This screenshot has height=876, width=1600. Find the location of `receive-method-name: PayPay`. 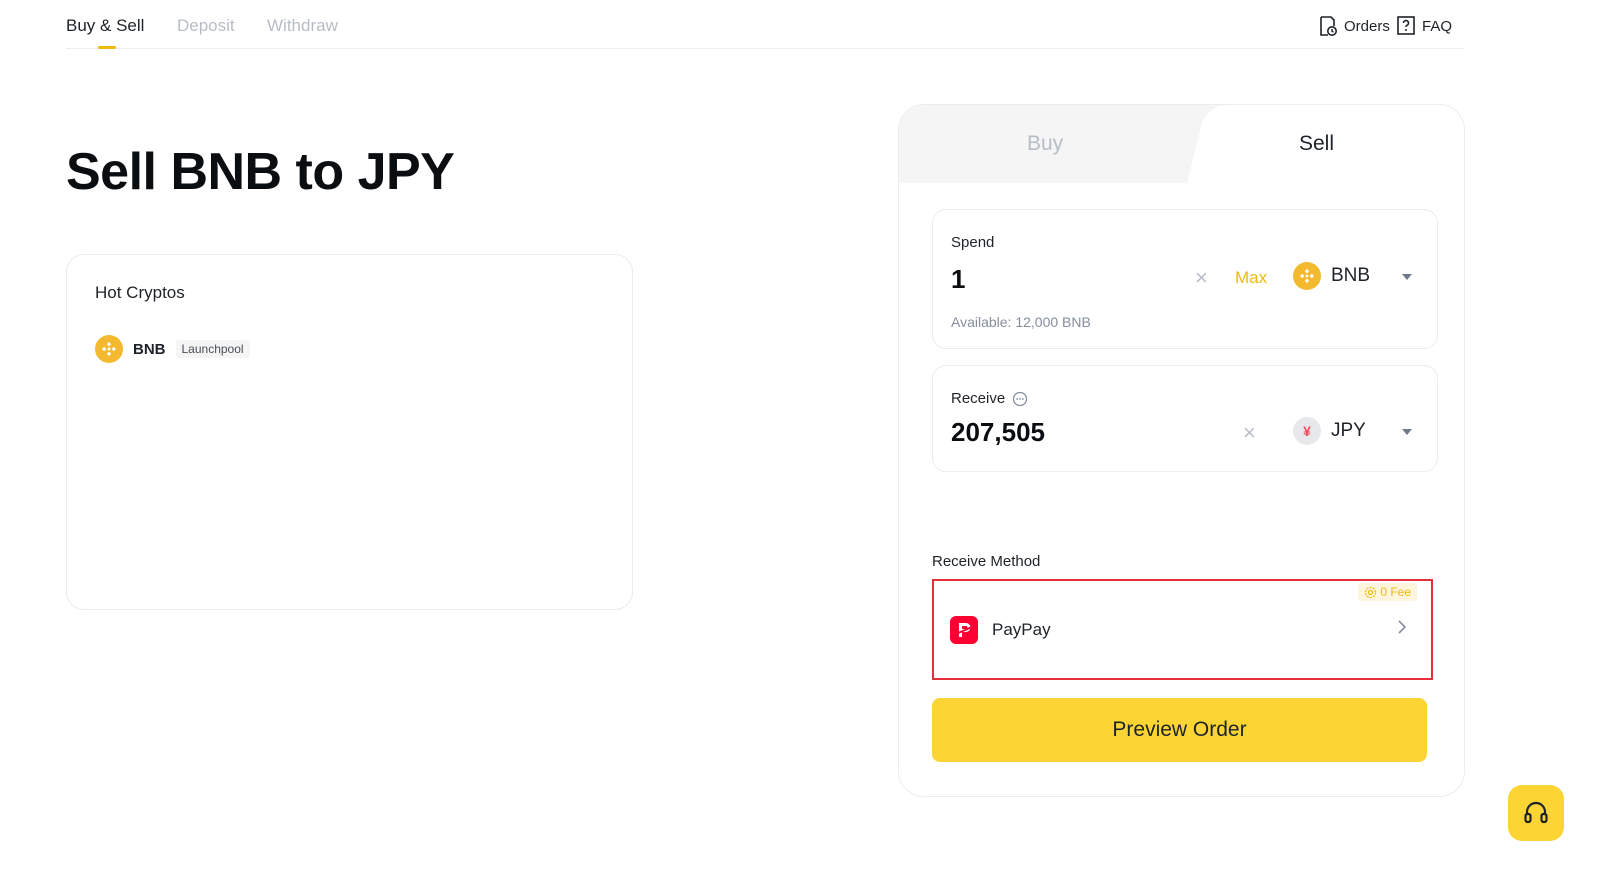

receive-method-name: PayPay is located at coordinates (1021, 629).